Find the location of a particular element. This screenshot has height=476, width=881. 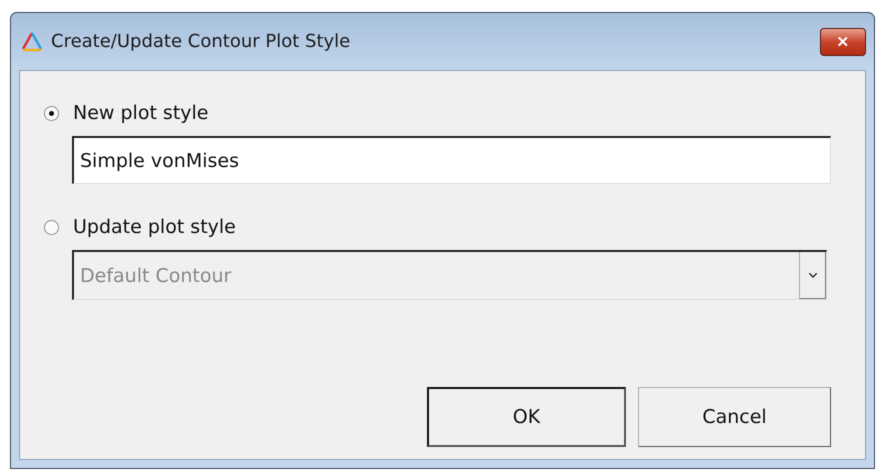

caret-icon is located at coordinates (812, 275).